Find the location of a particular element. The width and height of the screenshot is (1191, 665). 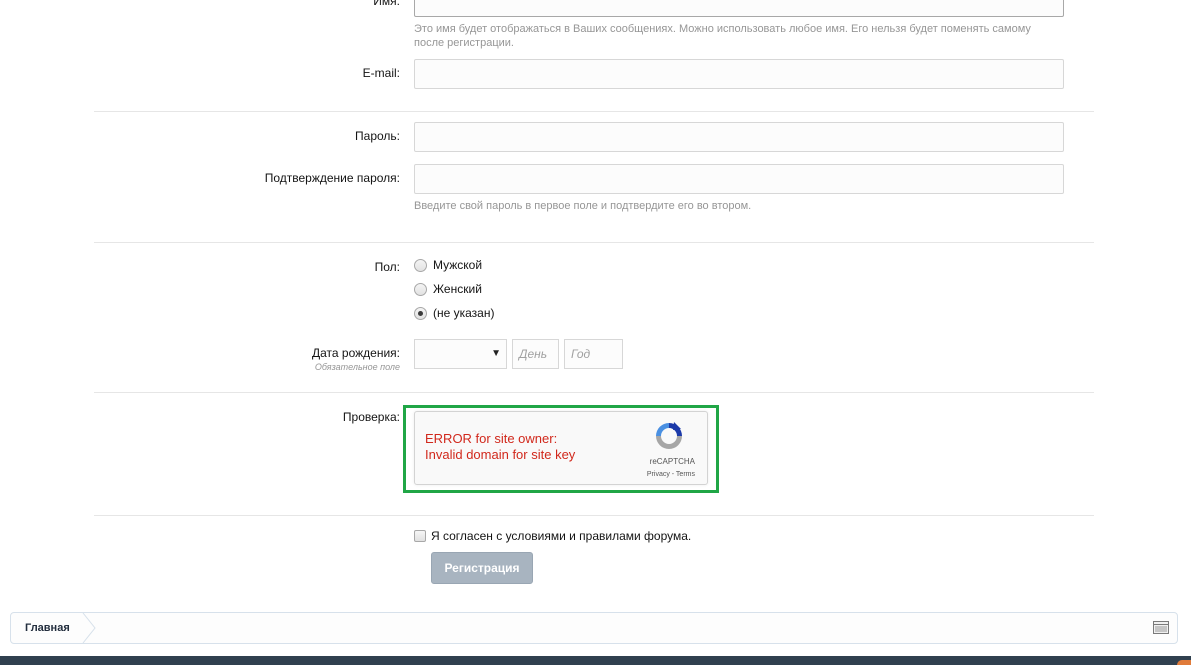

birth-day-input: День is located at coordinates (535, 354).